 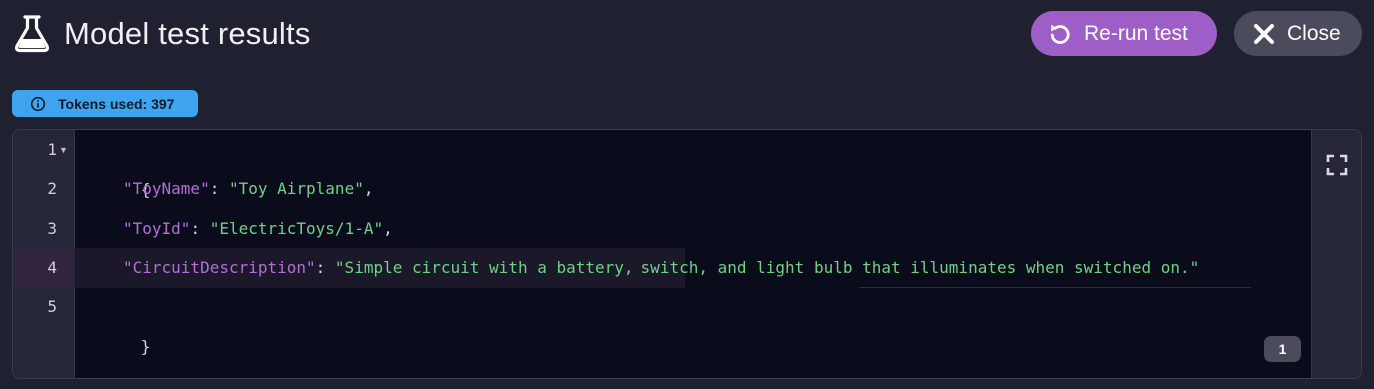 What do you see at coordinates (44, 254) in the screenshot?
I see `line-number-gutter: 1 ▼ 2 3 4 5` at bounding box center [44, 254].